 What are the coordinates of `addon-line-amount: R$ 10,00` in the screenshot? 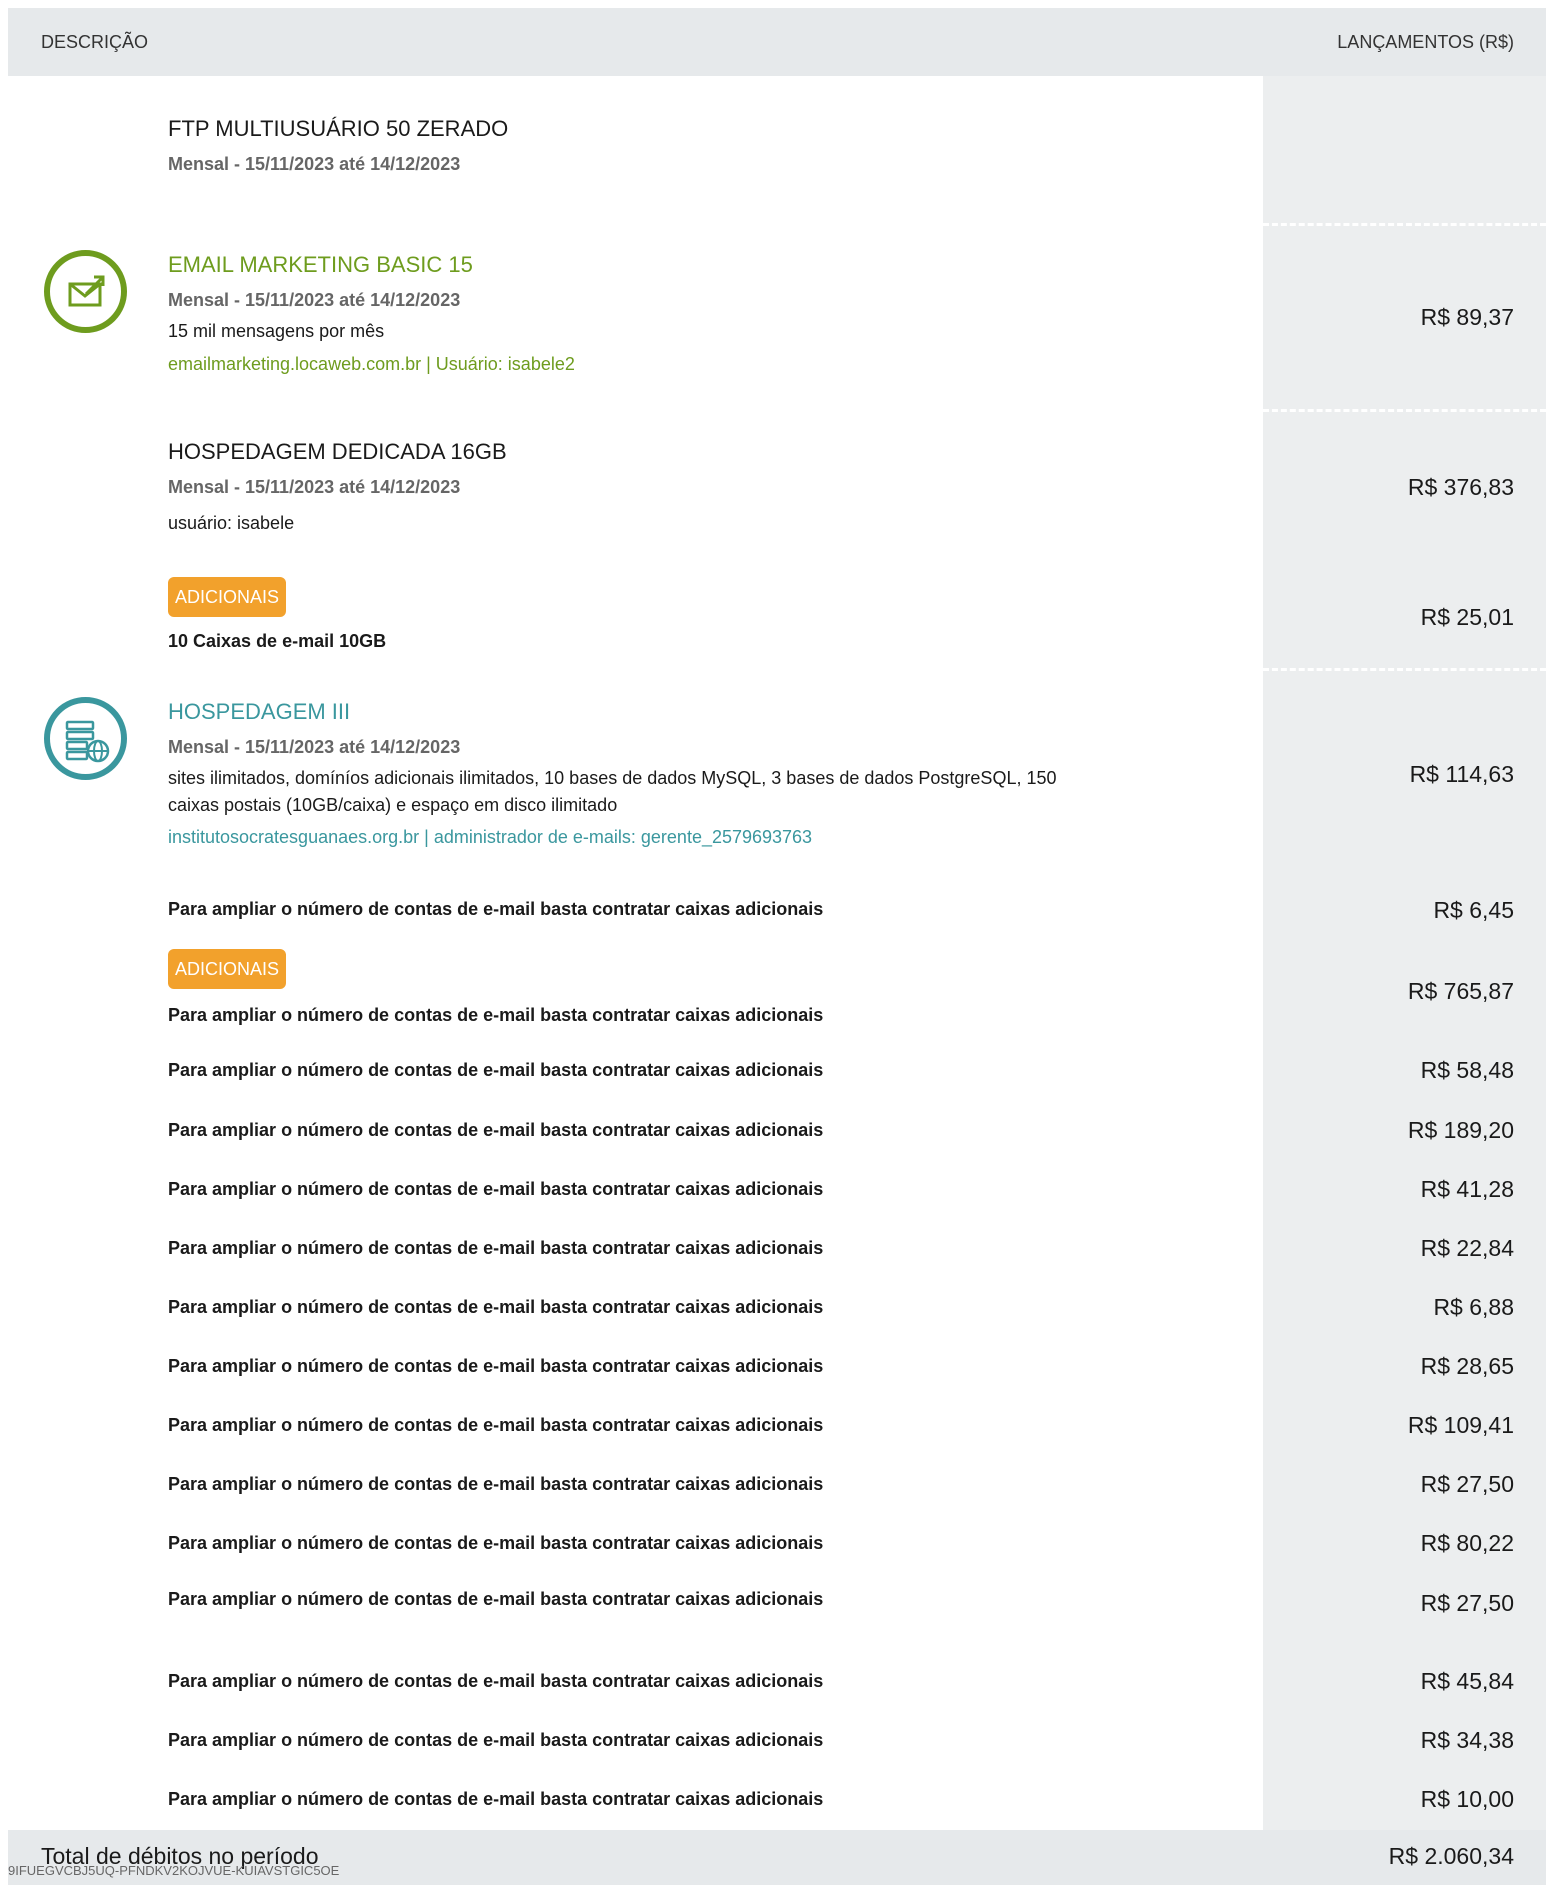 It's located at (1467, 1799).